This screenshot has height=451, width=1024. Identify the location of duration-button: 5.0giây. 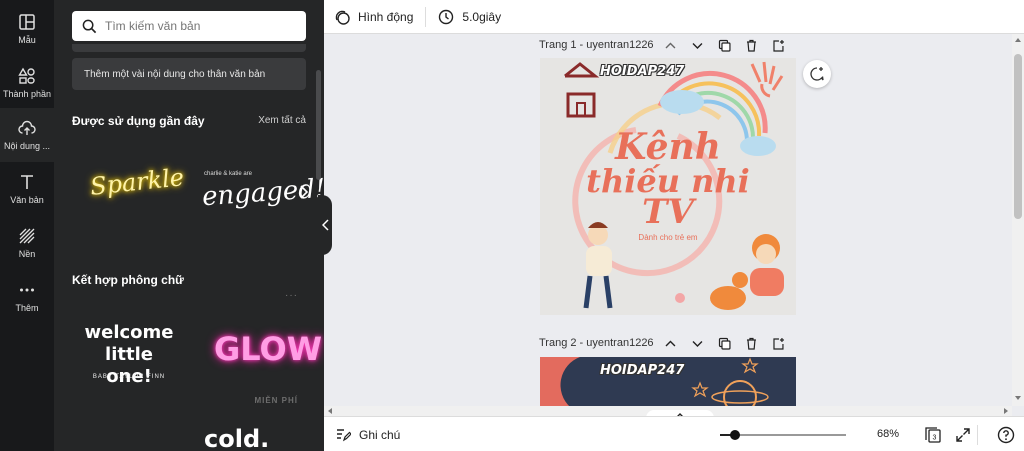
(469, 17).